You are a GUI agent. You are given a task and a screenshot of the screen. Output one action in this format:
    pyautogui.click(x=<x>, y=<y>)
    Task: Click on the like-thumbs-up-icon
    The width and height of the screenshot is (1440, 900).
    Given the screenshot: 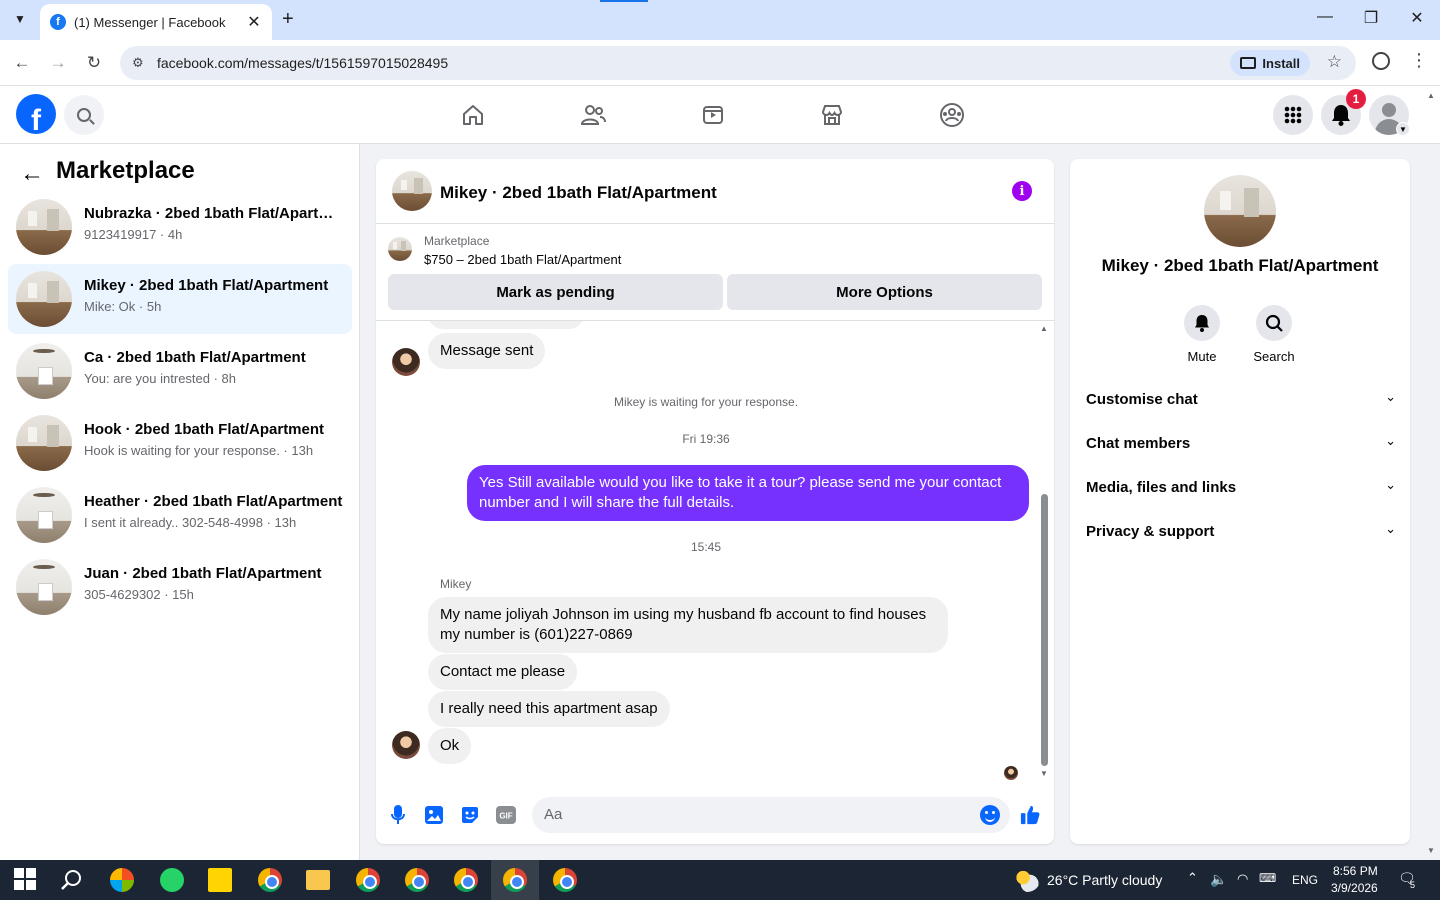 What is the action you would take?
    pyautogui.click(x=1030, y=815)
    